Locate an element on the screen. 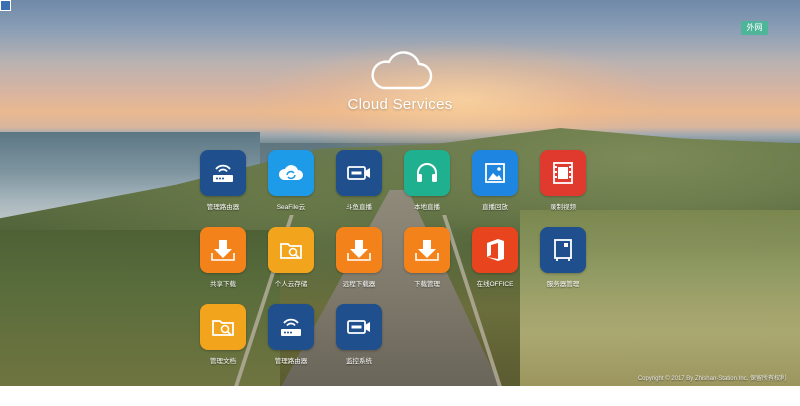  app-personal-cloud-storage: 个人云存储 is located at coordinates (291, 257).